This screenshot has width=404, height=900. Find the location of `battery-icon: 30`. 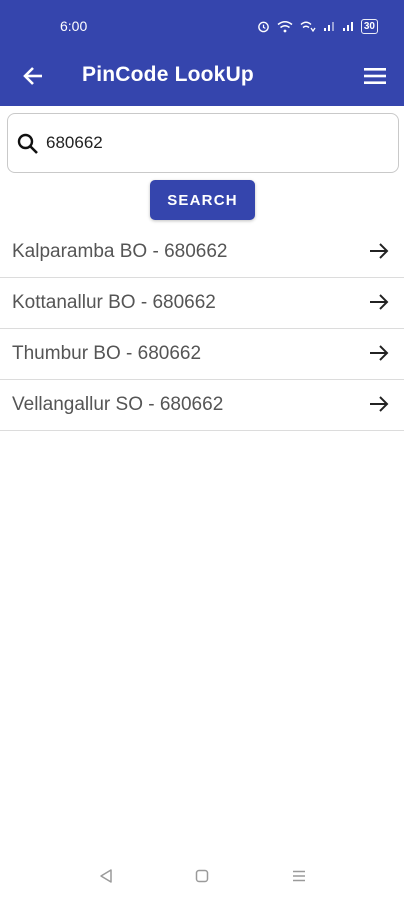

battery-icon: 30 is located at coordinates (369, 26).